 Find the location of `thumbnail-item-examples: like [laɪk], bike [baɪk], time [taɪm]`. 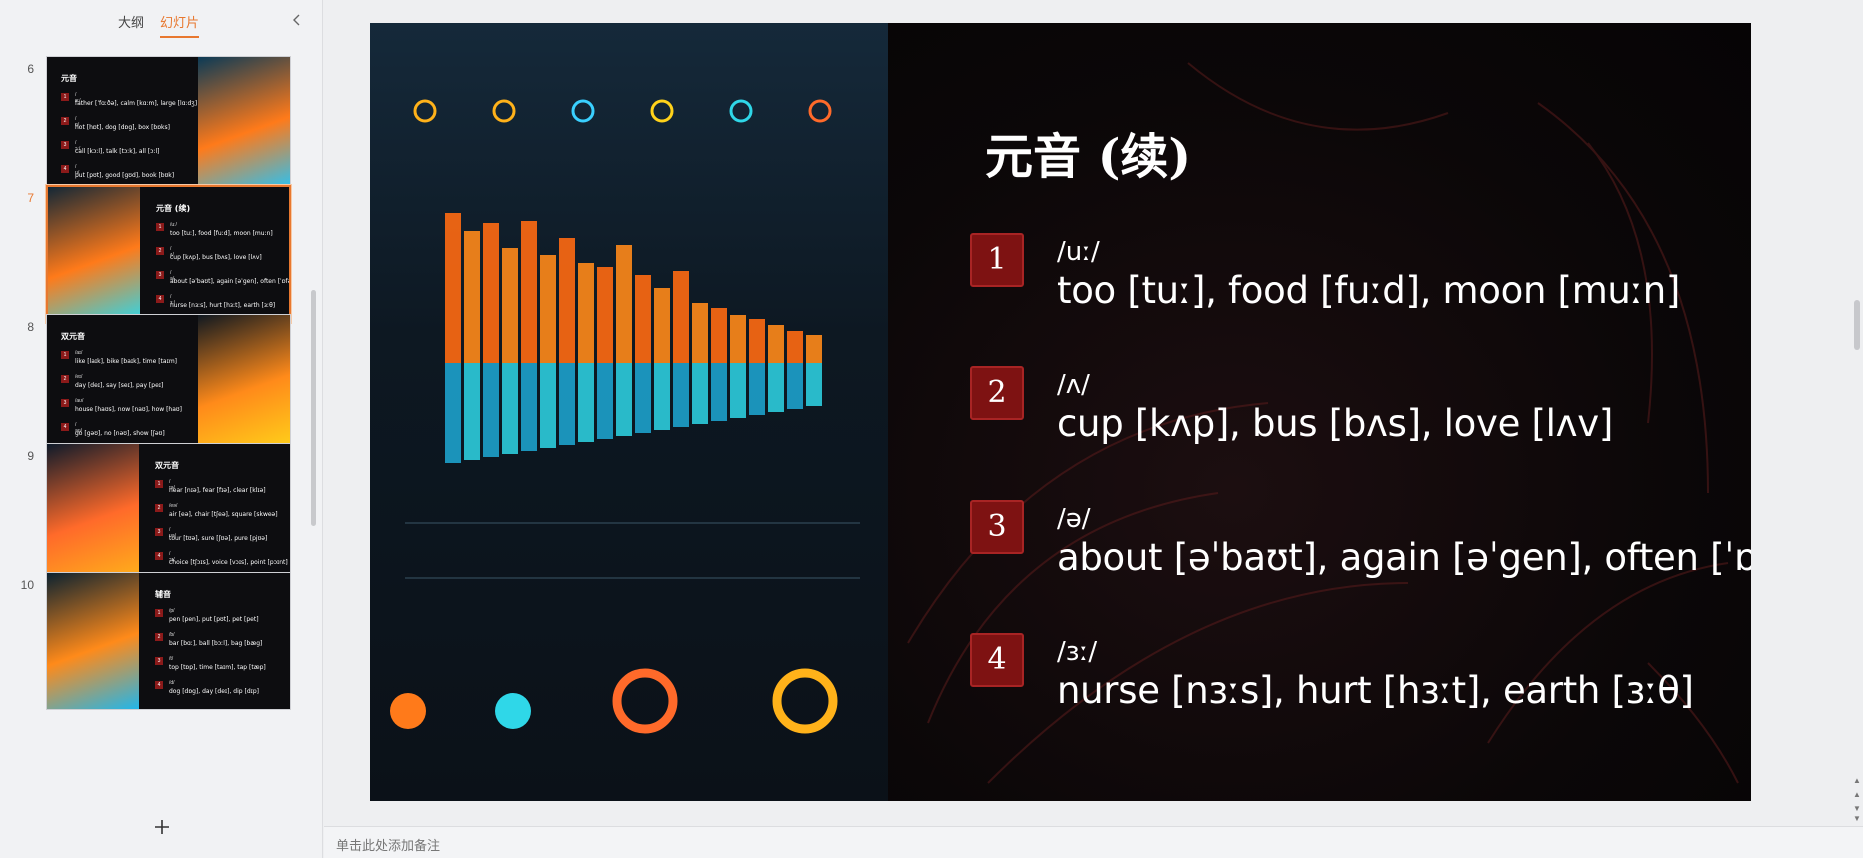

thumbnail-item-examples: like [laɪk], bike [baɪk], time [taɪm] is located at coordinates (126, 361).